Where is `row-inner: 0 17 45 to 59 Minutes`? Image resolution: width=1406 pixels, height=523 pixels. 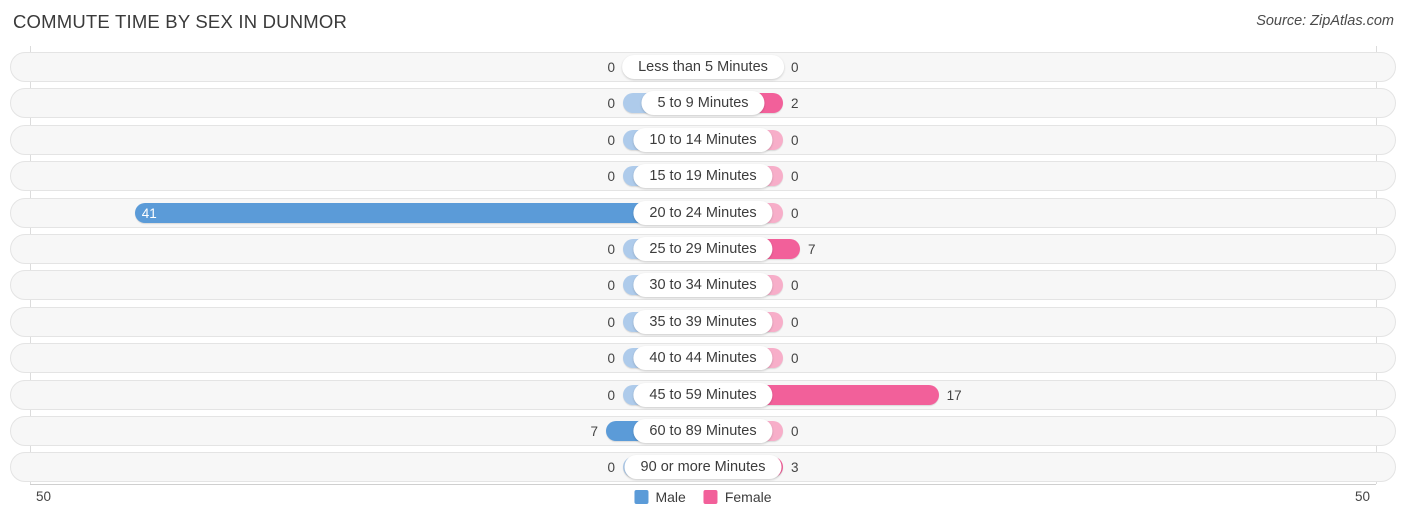 row-inner: 0 17 45 to 59 Minutes is located at coordinates (703, 395).